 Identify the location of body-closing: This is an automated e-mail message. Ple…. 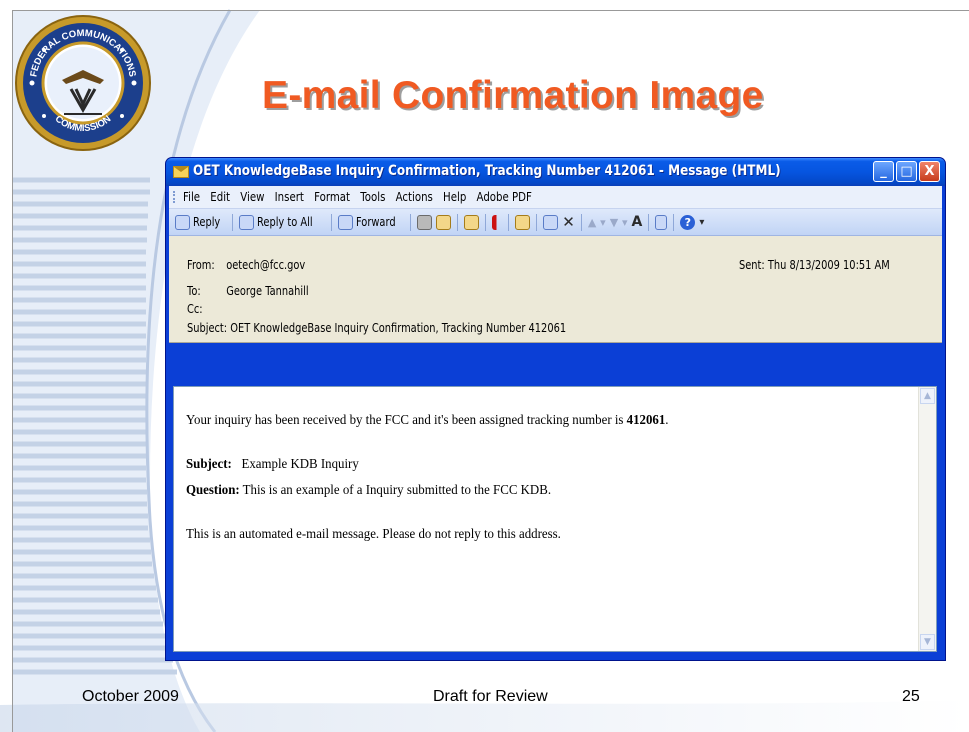
(373, 534).